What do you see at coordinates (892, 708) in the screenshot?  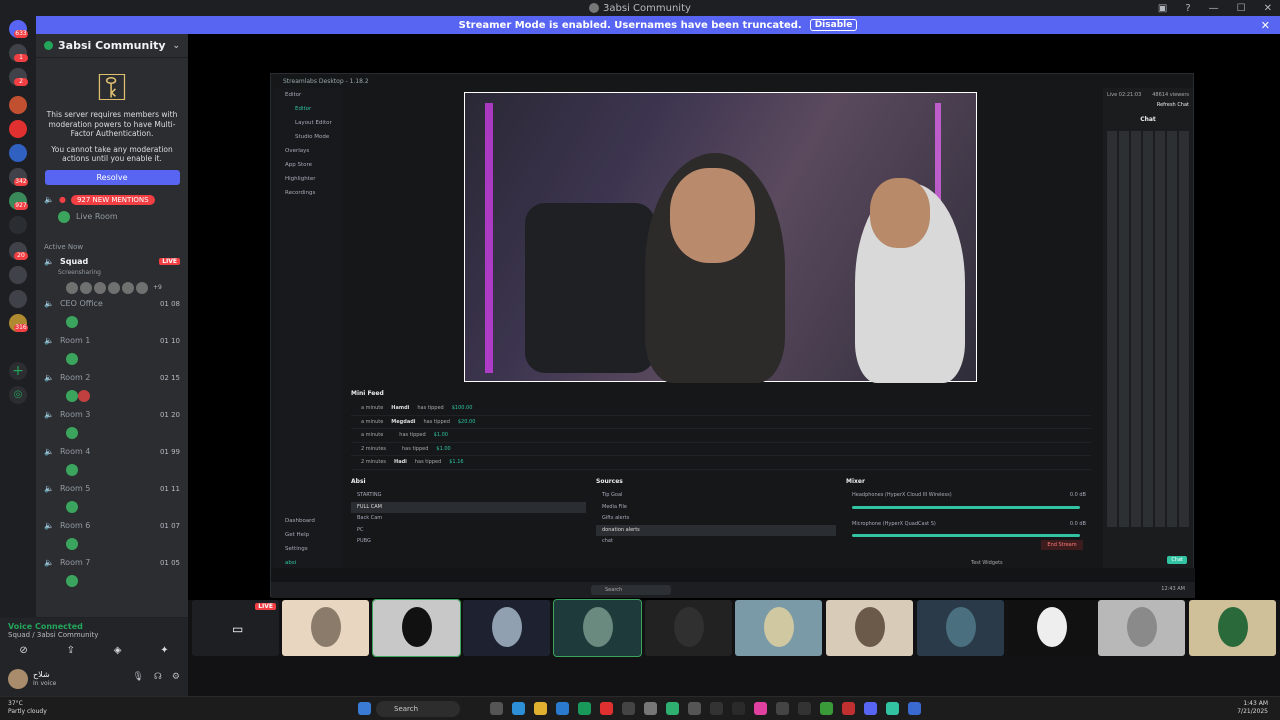 I see `streamlabs-icon` at bounding box center [892, 708].